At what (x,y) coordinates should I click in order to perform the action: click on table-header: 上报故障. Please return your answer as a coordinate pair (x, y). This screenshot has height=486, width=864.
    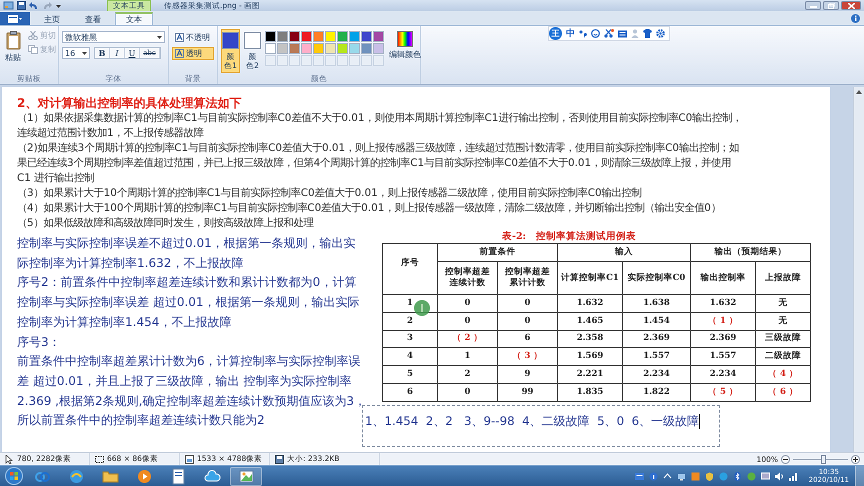
    Looking at the image, I should click on (783, 278).